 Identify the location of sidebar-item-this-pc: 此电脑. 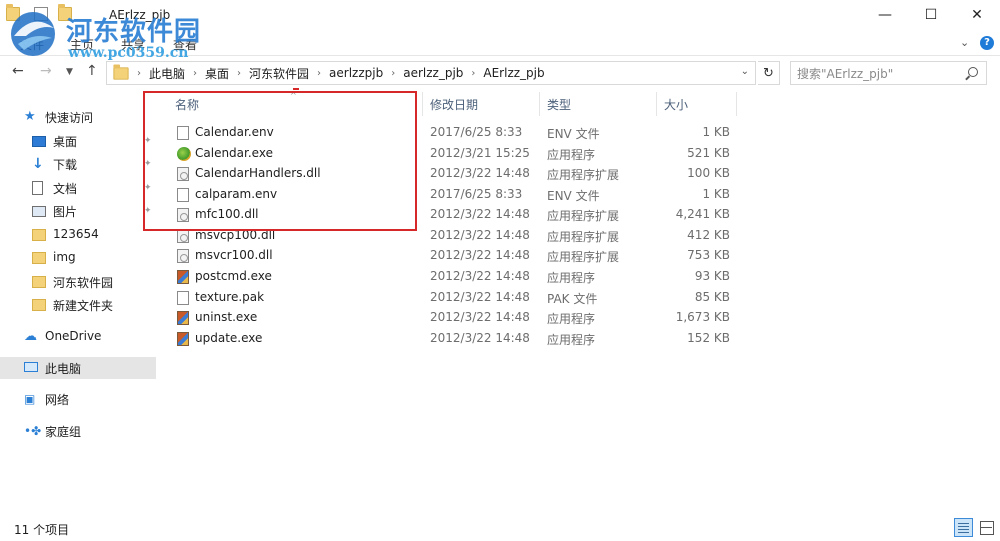
(78, 368).